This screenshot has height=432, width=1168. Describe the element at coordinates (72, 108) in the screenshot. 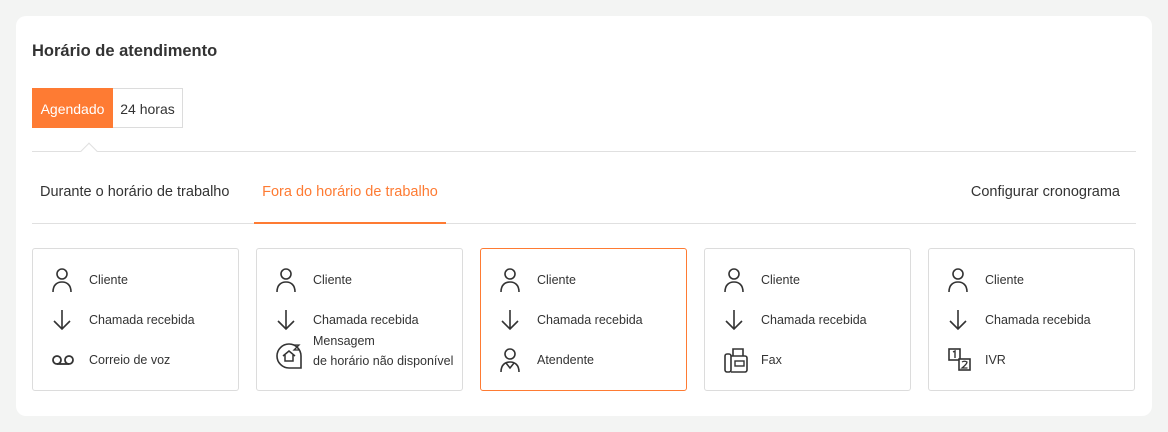

I see `mode-scheduled-button: Agendado` at that location.